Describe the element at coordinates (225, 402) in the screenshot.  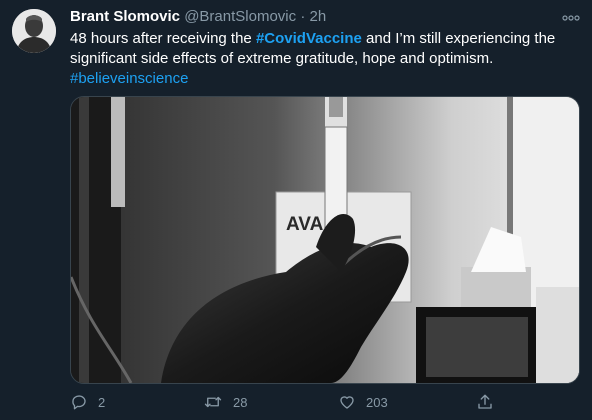
I see `retweet-button: 28` at that location.